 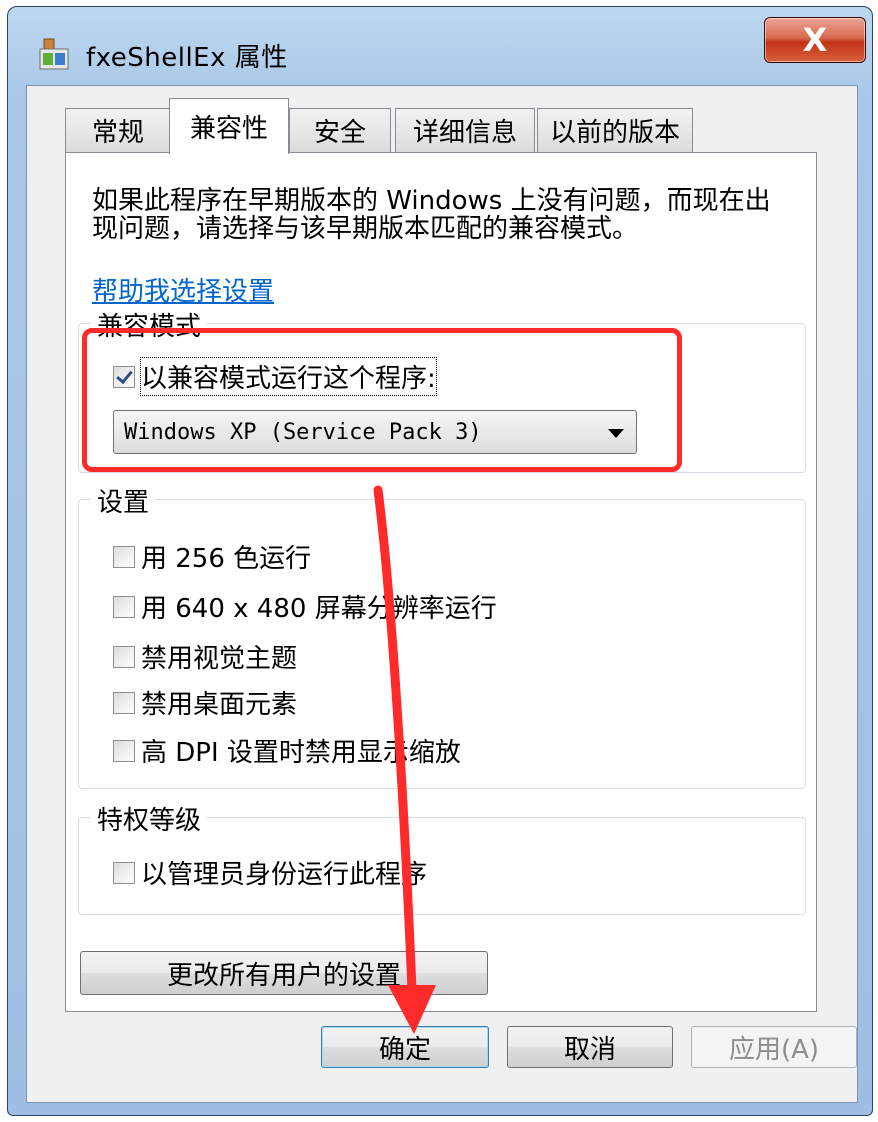 I want to click on tab-compatibility: 兼容性, so click(x=229, y=126).